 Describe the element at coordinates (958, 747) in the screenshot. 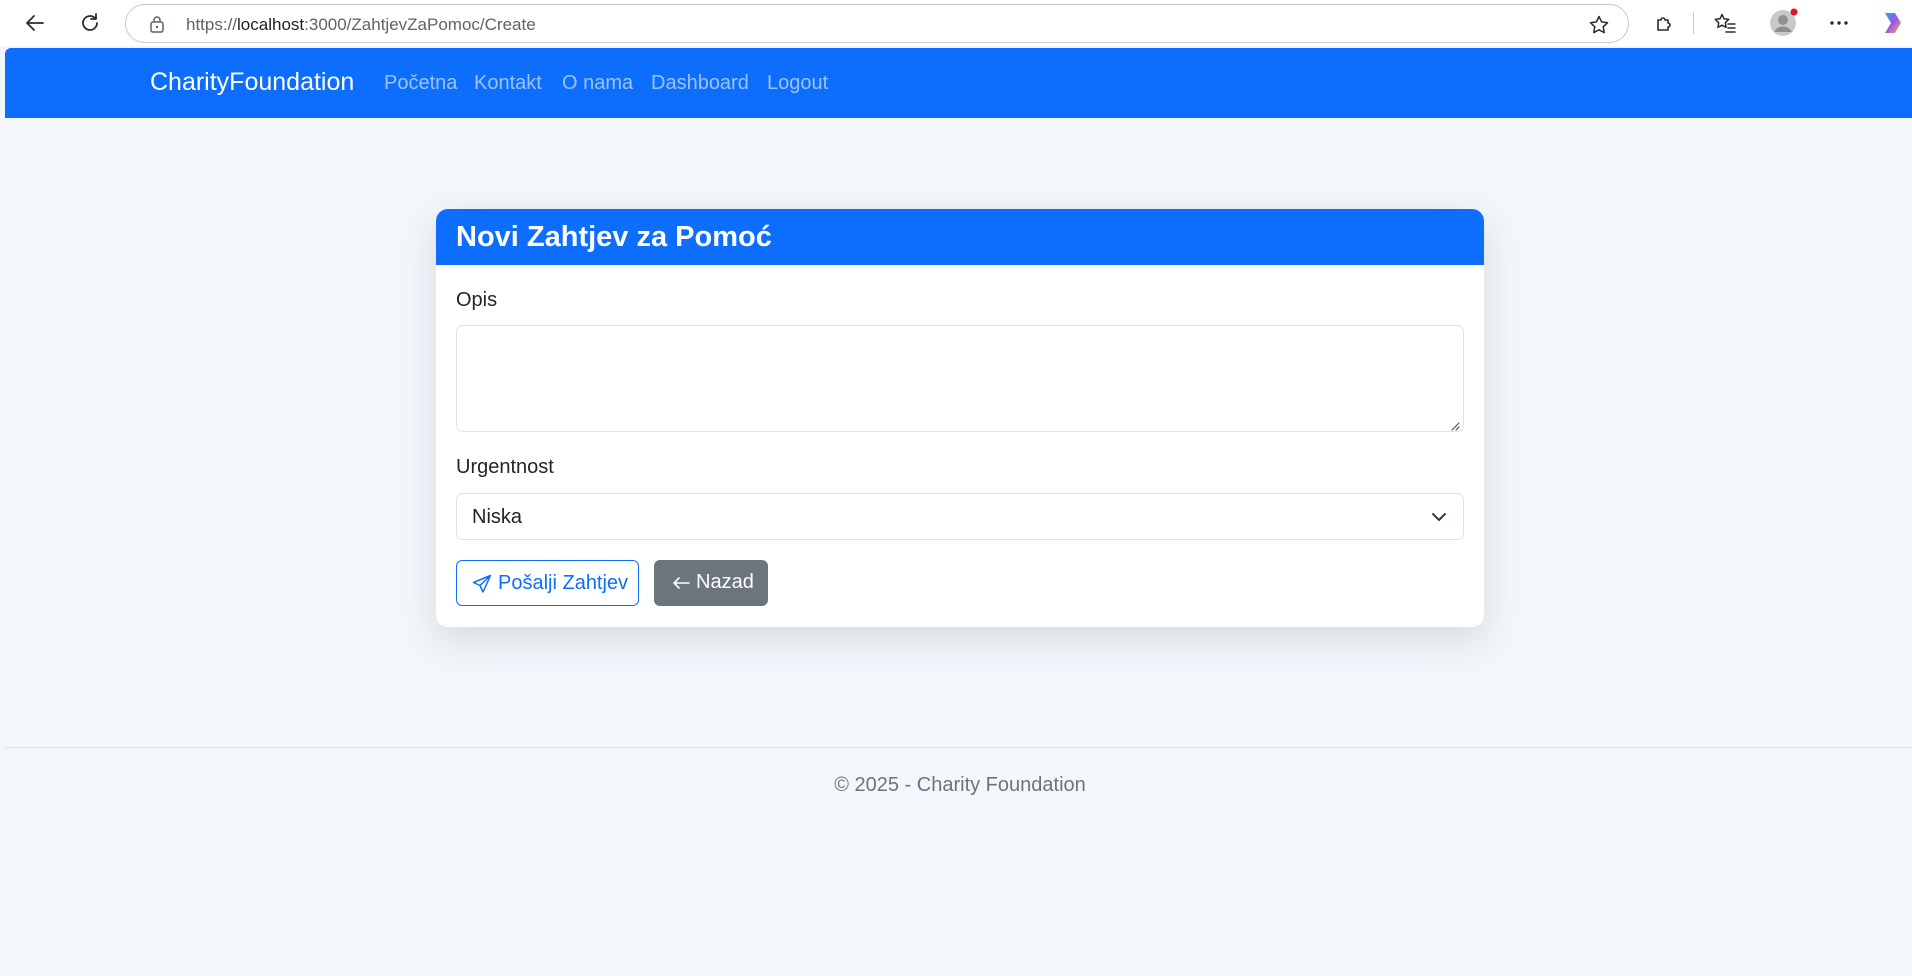

I see `footer-divider` at that location.